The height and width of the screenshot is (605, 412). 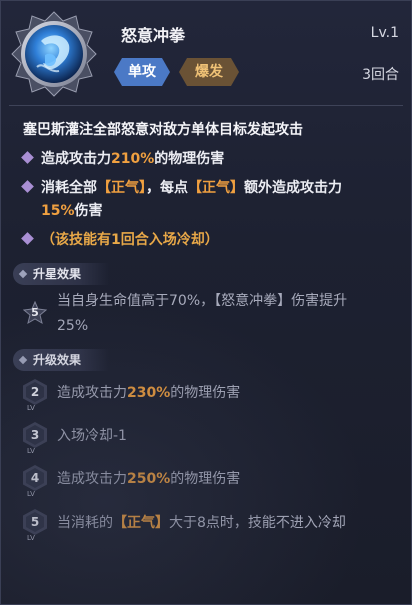 I want to click on level-hex-icon: 2 LV, so click(x=36, y=396).